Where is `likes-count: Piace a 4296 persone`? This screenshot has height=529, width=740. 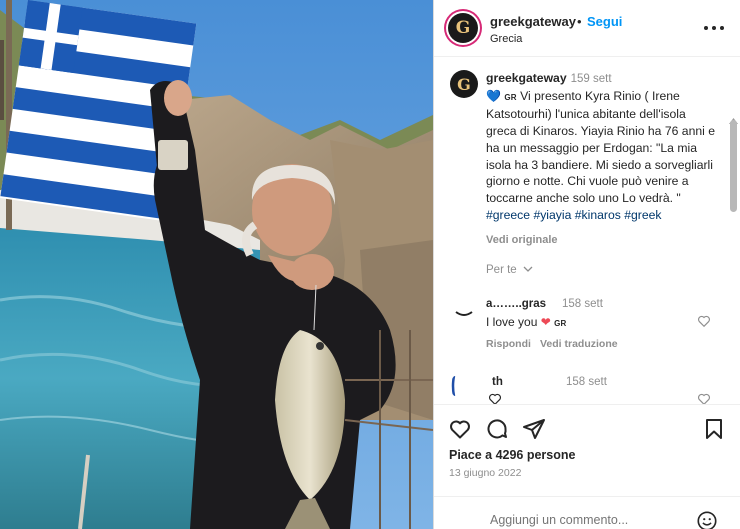 likes-count: Piace a 4296 persone is located at coordinates (512, 455).